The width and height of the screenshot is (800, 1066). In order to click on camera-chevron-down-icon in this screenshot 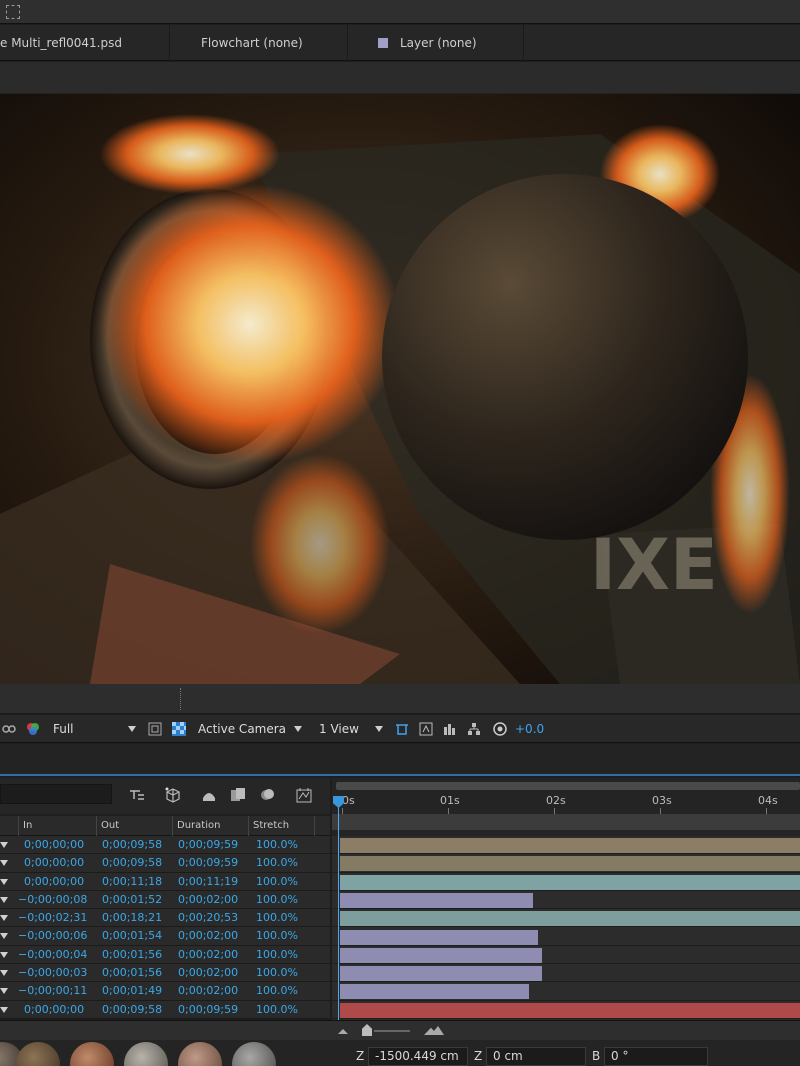, I will do `click(298, 729)`.